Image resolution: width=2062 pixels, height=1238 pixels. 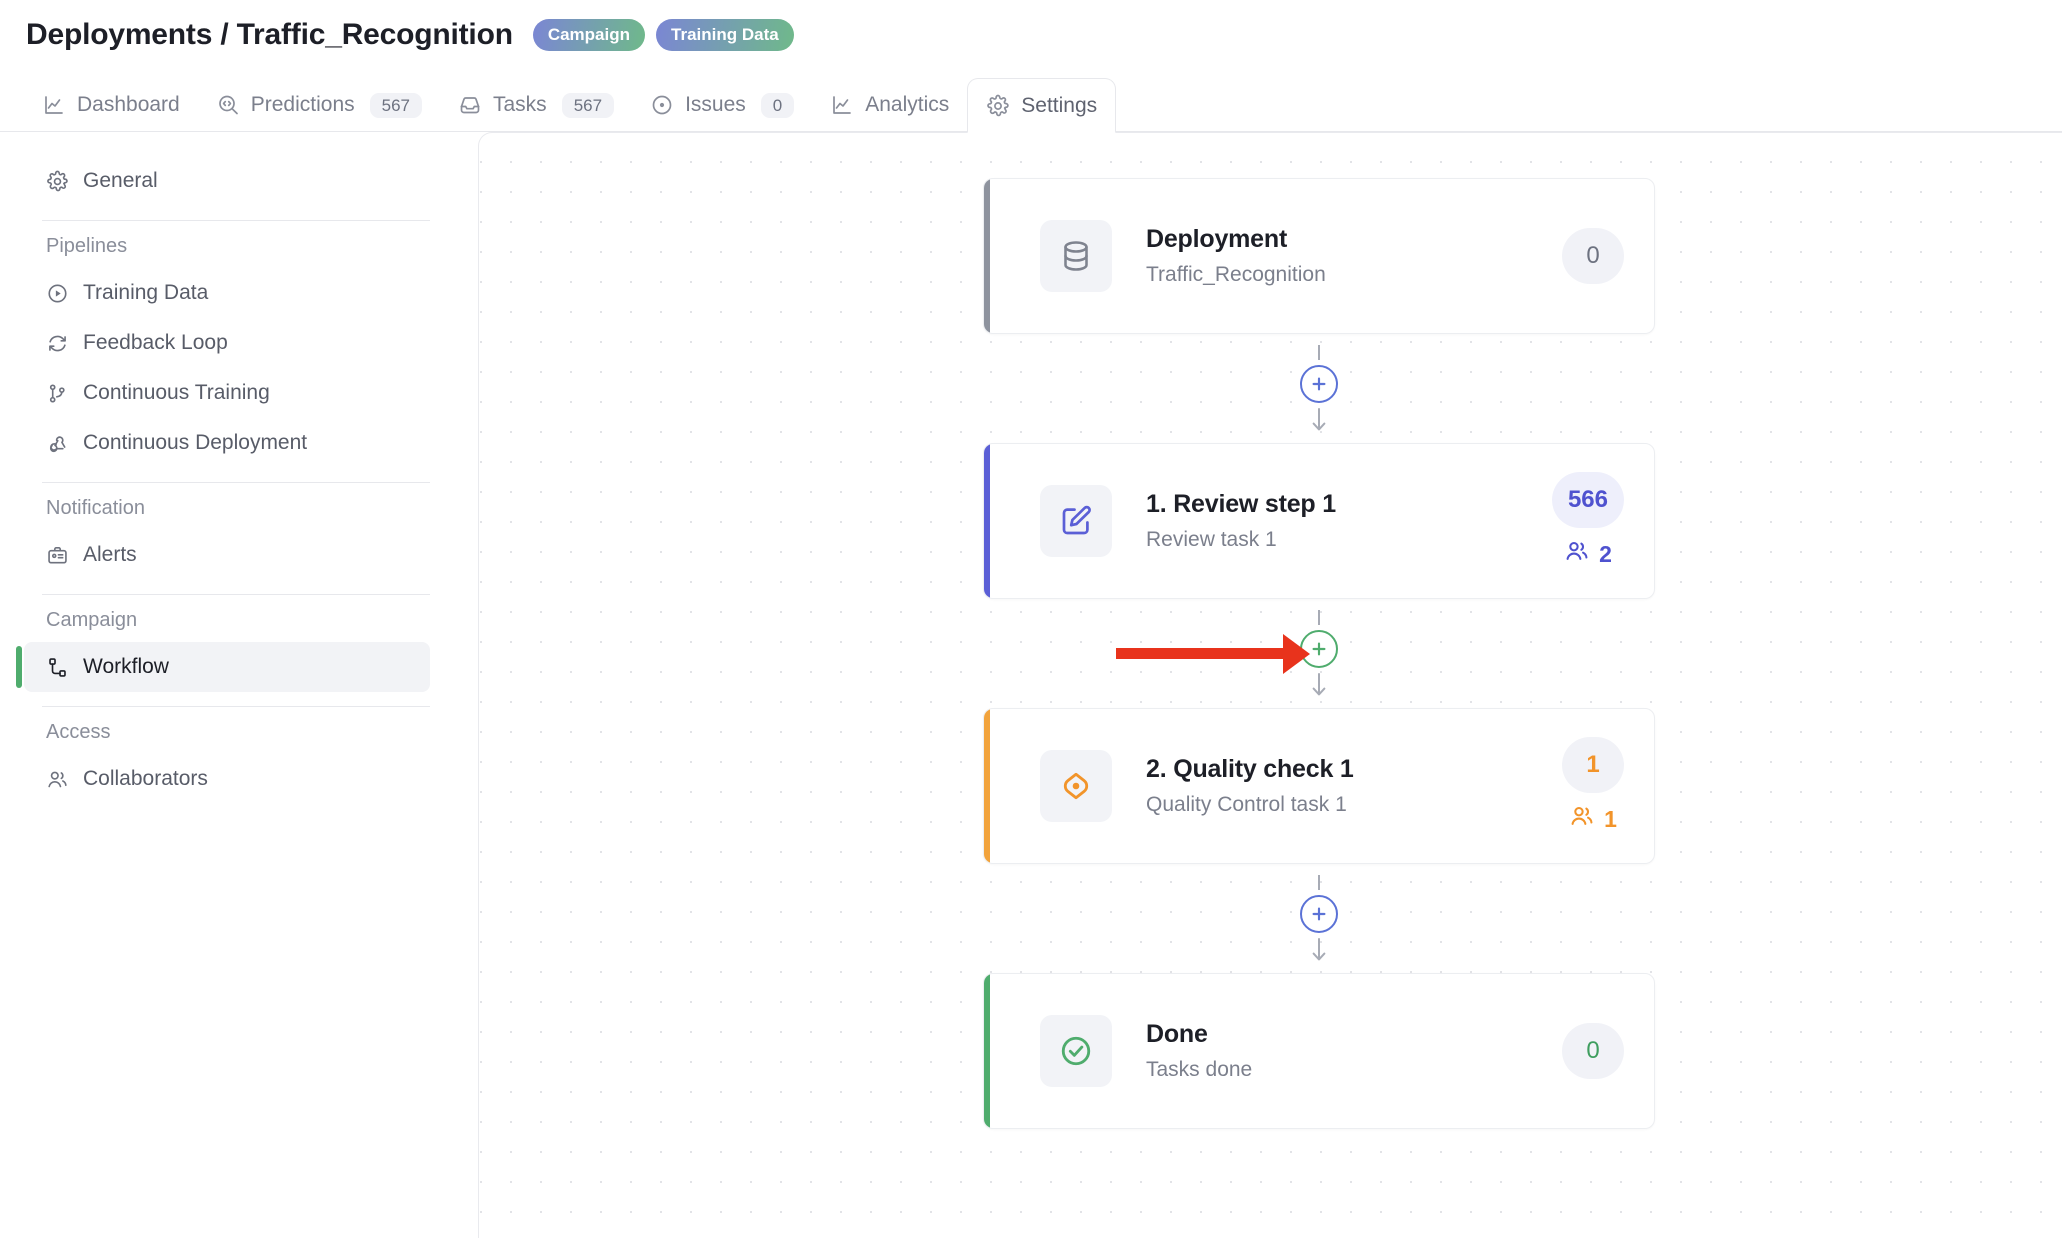 I want to click on workflow-icon, so click(x=57, y=667).